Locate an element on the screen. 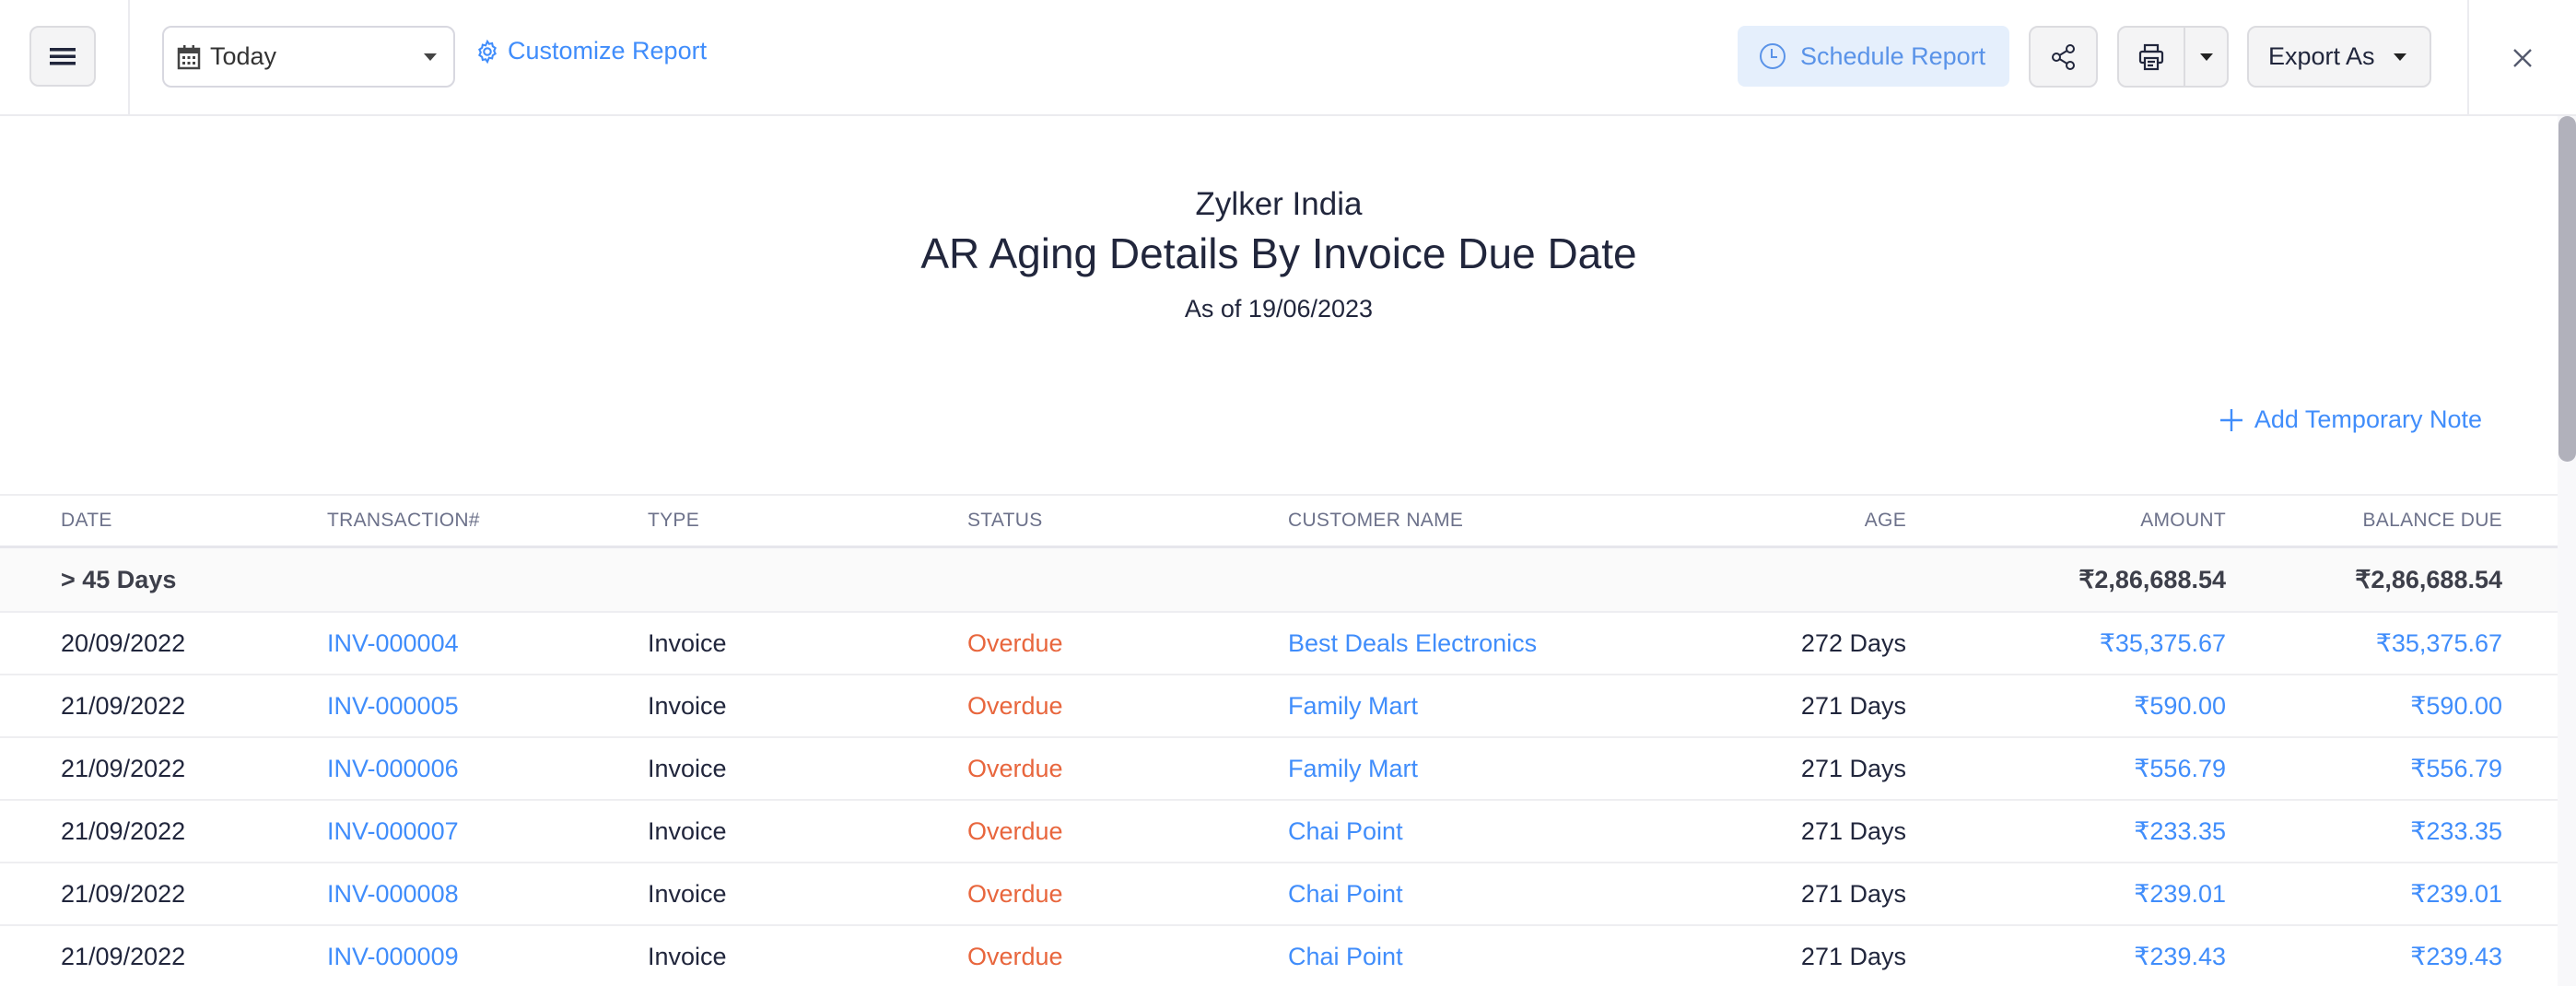 Image resolution: width=2576 pixels, height=986 pixels. cell-age: 272 Days is located at coordinates (1853, 642).